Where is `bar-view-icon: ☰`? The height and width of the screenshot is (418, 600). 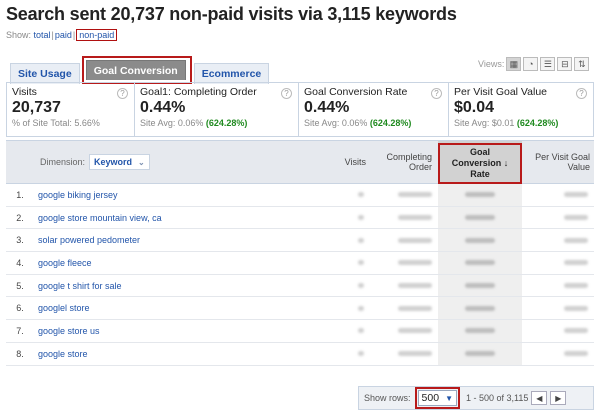
bar-view-icon: ☰ is located at coordinates (548, 64).